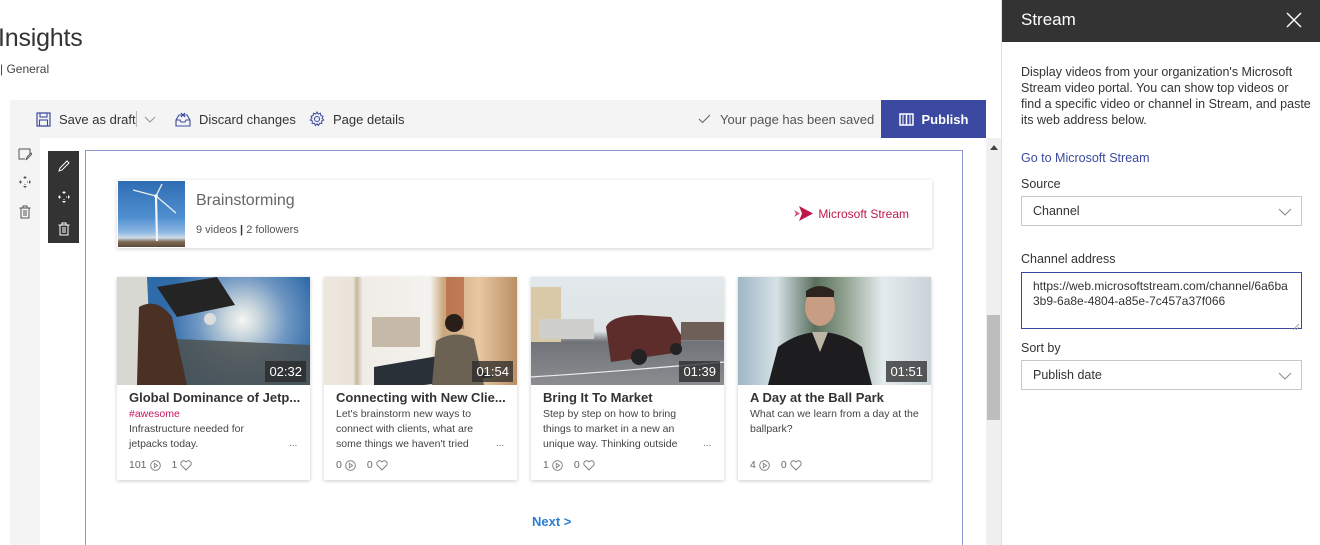 The height and width of the screenshot is (545, 1320). What do you see at coordinates (183, 119) in the screenshot?
I see `discard-icon` at bounding box center [183, 119].